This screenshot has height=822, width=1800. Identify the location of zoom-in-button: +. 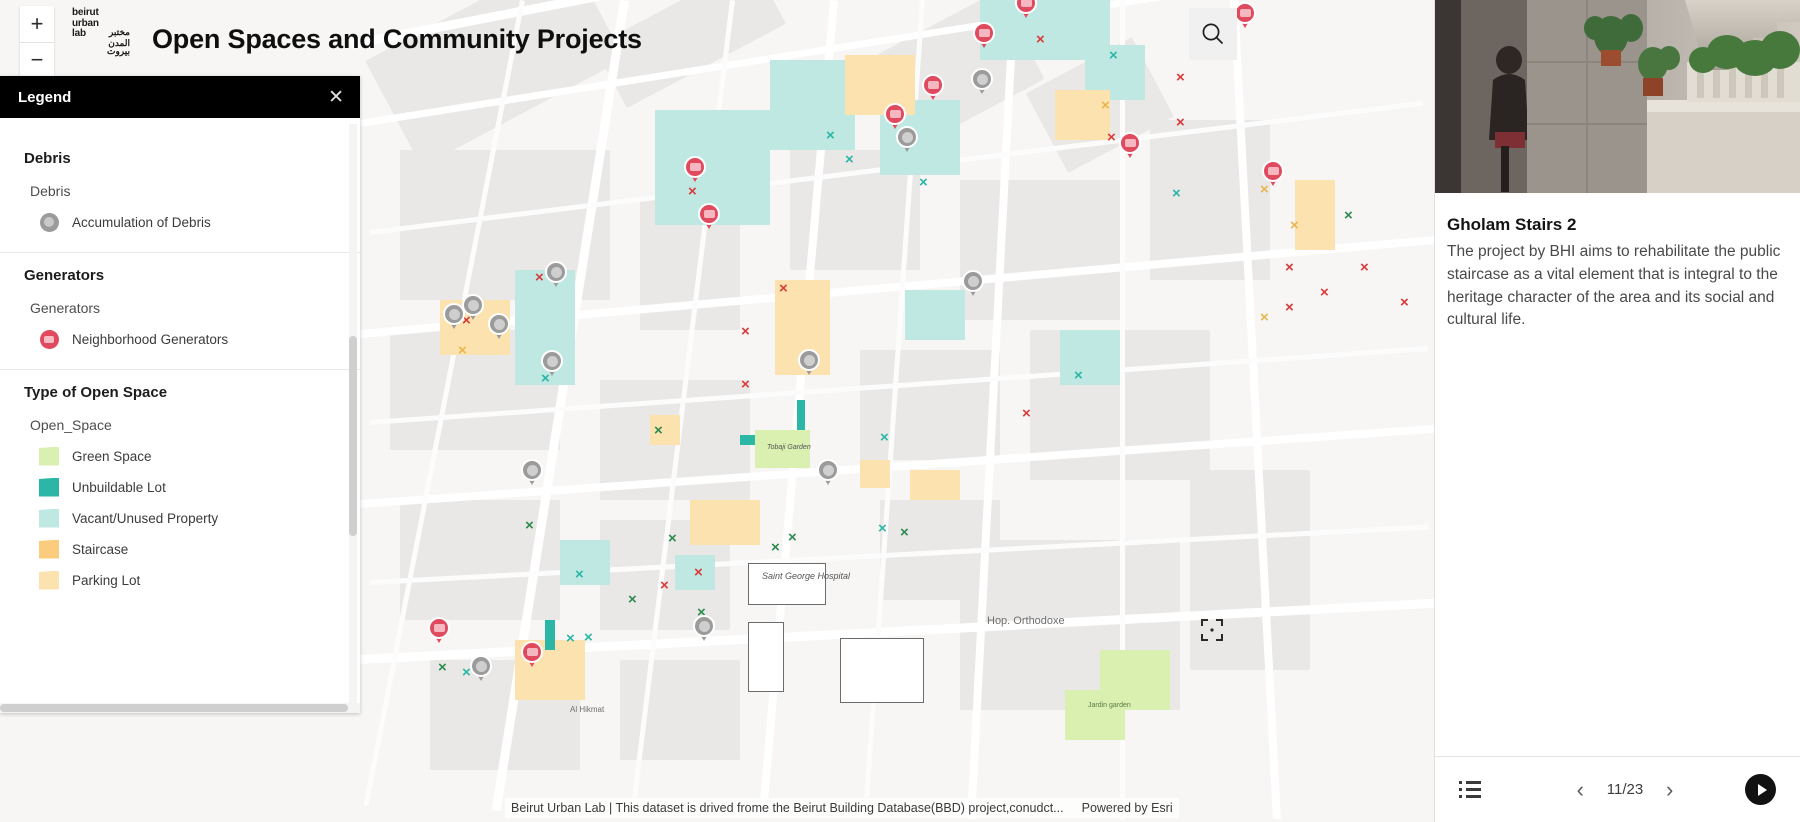
(37, 24).